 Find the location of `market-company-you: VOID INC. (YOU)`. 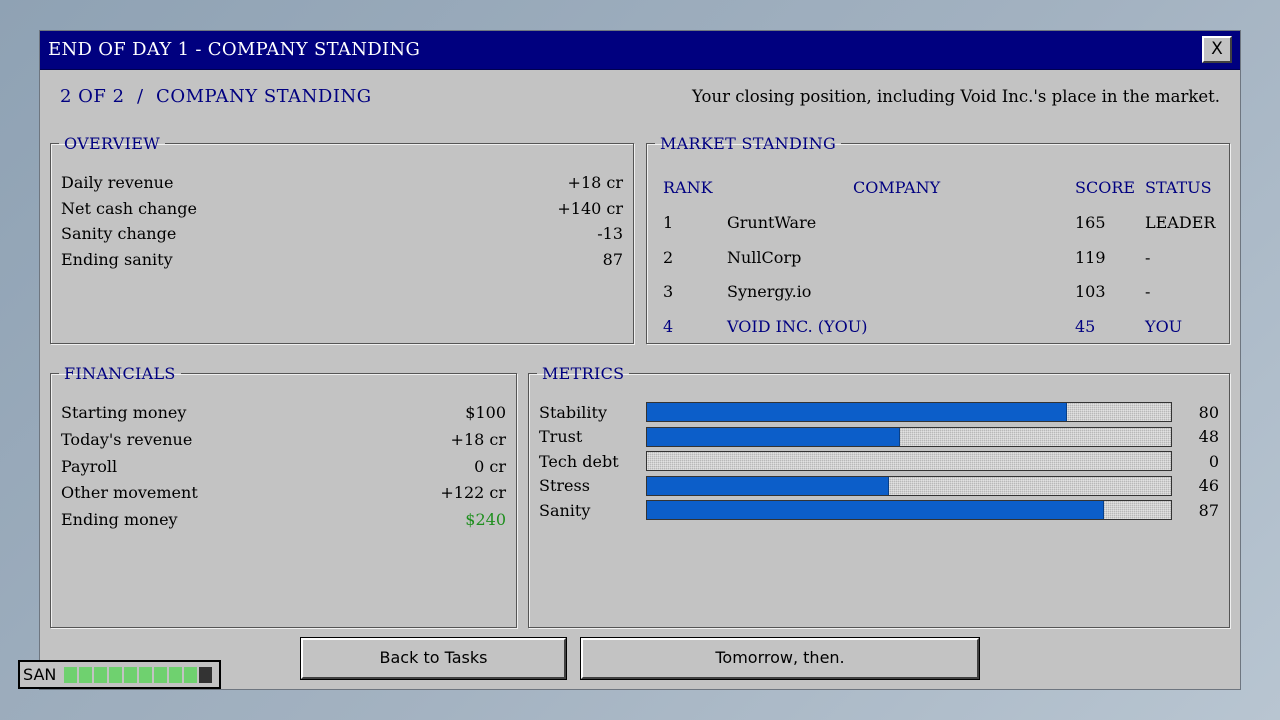

market-company-you: VOID INC. (YOU) is located at coordinates (797, 326).